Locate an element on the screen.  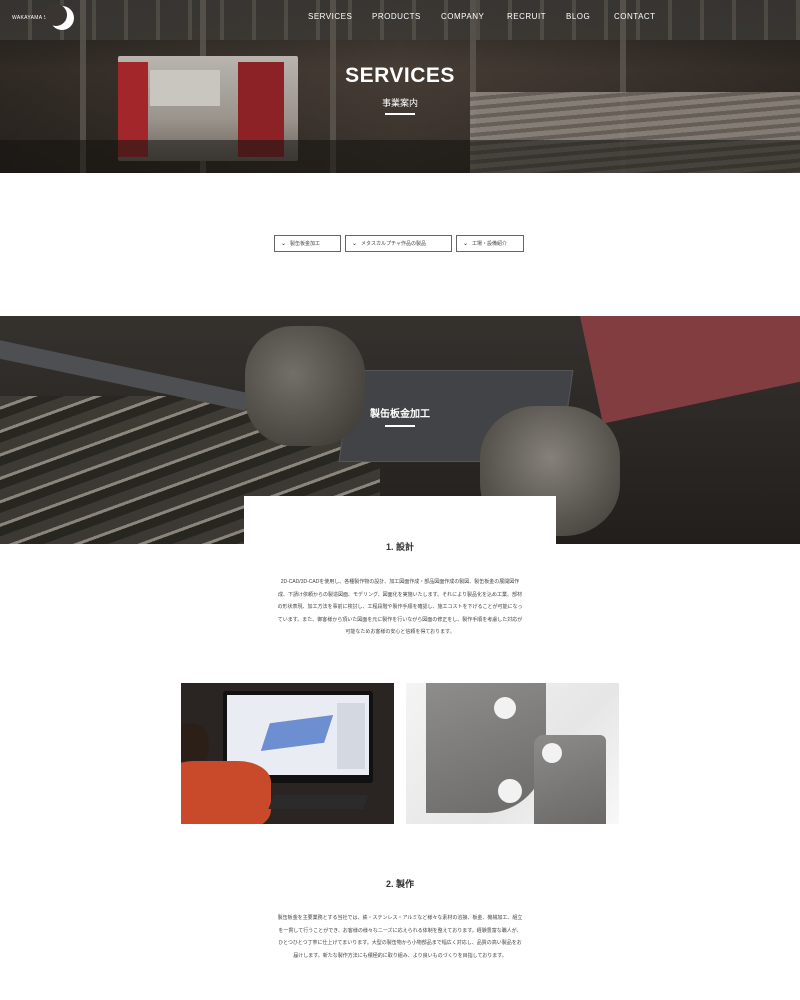
anchor-button-factory: ⌄ 工場・設備紹介 is located at coordinates (490, 243).